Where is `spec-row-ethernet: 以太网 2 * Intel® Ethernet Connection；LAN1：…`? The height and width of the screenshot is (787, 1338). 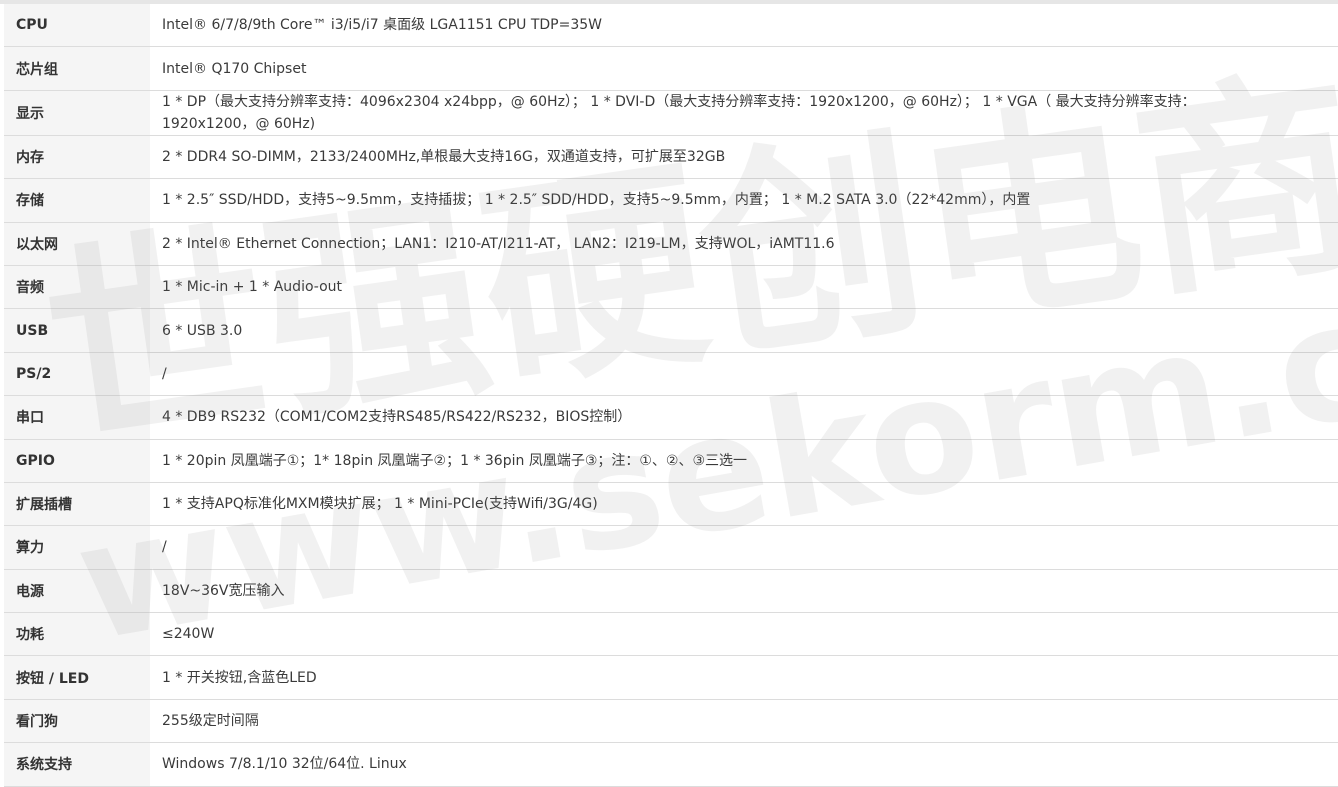
spec-row-ethernet: 以太网 2 * Intel® Ethernet Connection；LAN1：… is located at coordinates (671, 244).